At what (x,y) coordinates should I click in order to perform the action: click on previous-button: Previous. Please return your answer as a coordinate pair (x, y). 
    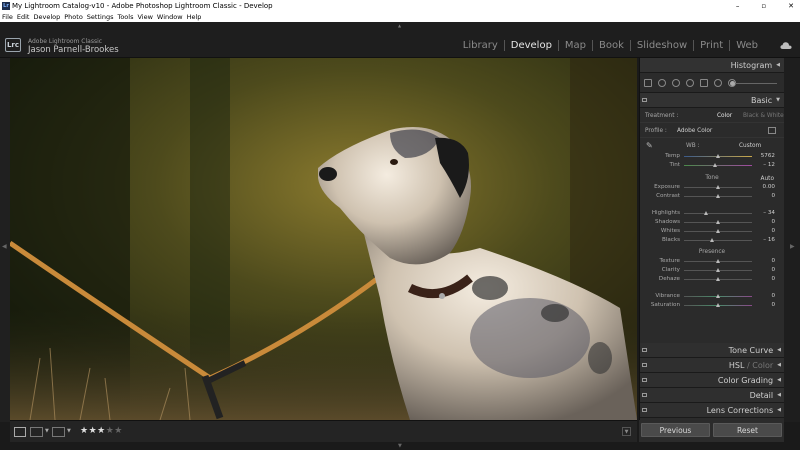
    Looking at the image, I should click on (675, 430).